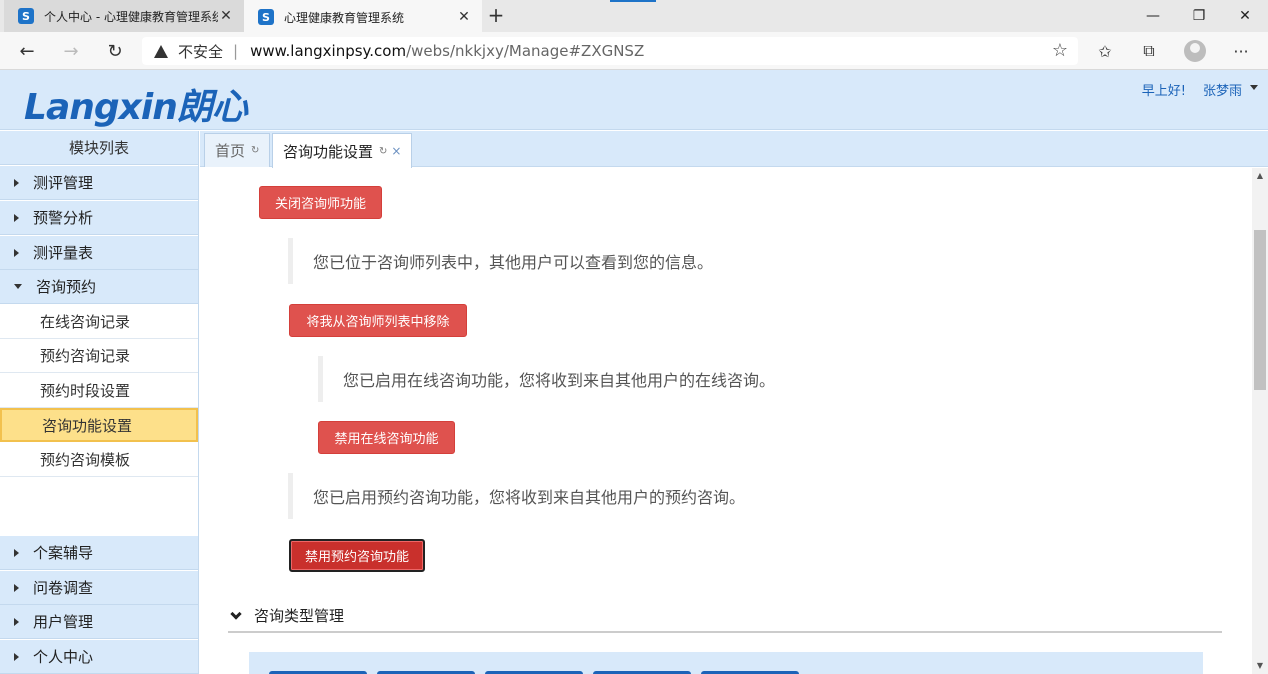 Image resolution: width=1268 pixels, height=674 pixels. I want to click on sidebar-item-user-management: 用户管理, so click(99, 622).